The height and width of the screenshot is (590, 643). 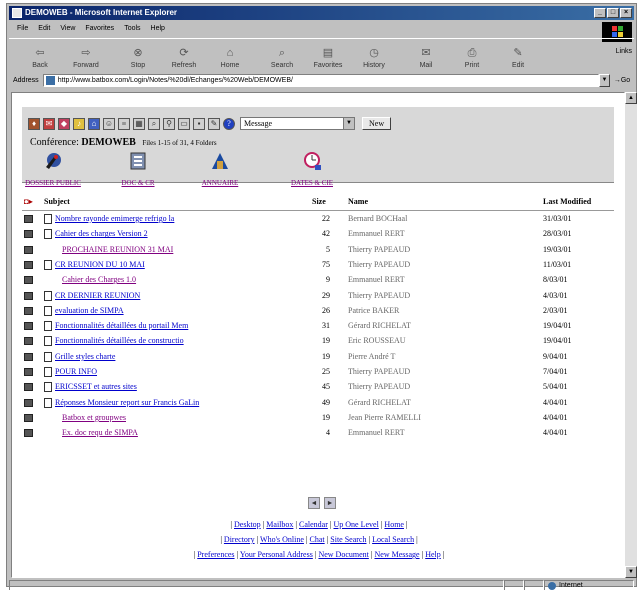 What do you see at coordinates (169, 123) in the screenshot?
I see `find-icon: ⚲` at bounding box center [169, 123].